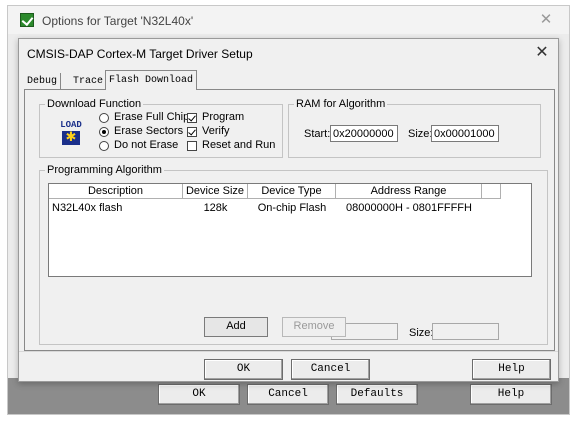 The height and width of the screenshot is (423, 577). Describe the element at coordinates (364, 133) in the screenshot. I see `ram-start-input: 0x20000000` at that location.